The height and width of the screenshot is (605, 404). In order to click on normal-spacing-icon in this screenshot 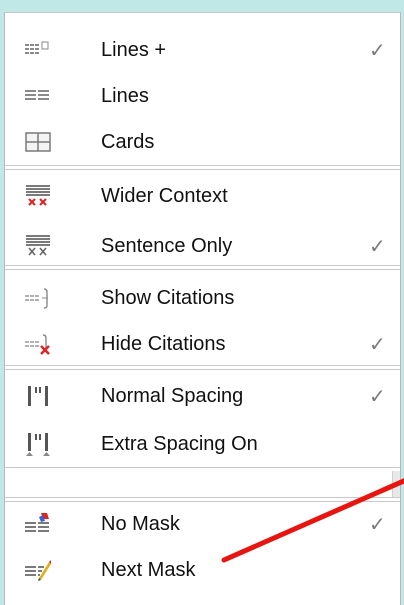, I will do `click(38, 396)`.